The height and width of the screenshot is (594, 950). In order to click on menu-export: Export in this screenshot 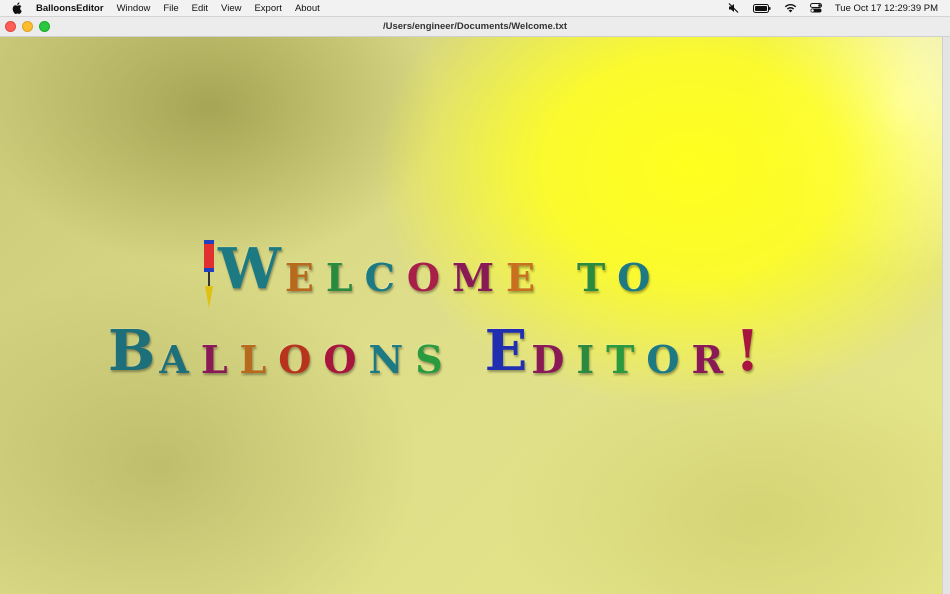, I will do `click(267, 8)`.